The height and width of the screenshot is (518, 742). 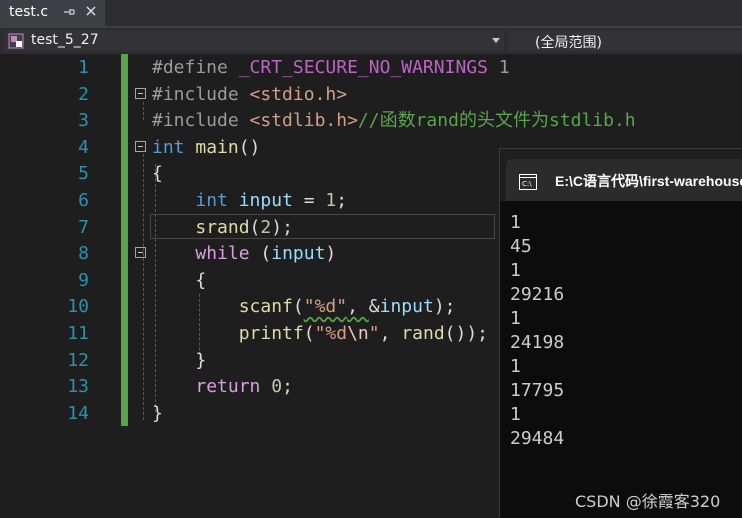 I want to click on line-number: 13, so click(x=78, y=387).